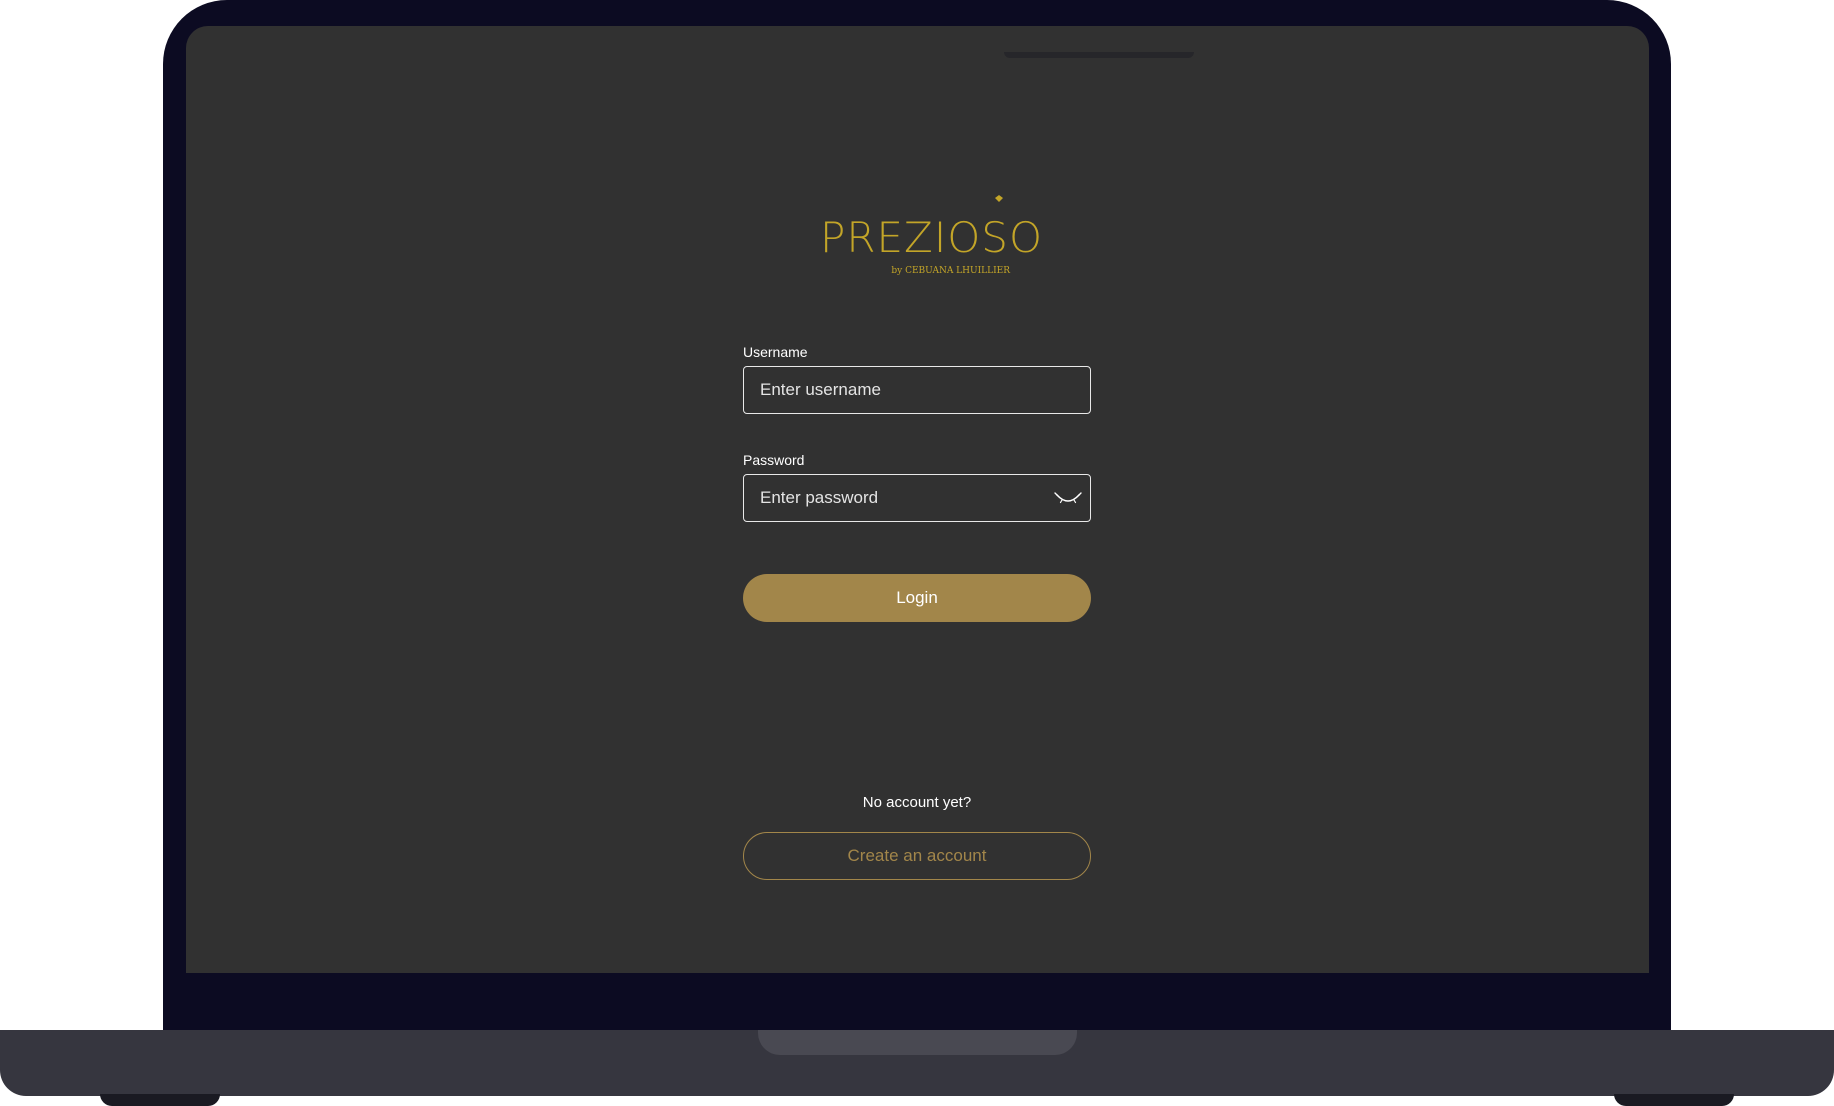  Describe the element at coordinates (1025, 237) in the screenshot. I see `brand-wordmark-last: O` at that location.